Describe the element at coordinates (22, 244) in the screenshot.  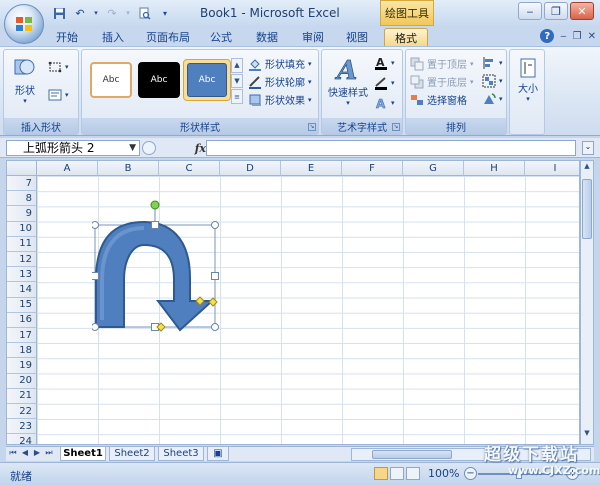
I see `row-header: 11` at that location.